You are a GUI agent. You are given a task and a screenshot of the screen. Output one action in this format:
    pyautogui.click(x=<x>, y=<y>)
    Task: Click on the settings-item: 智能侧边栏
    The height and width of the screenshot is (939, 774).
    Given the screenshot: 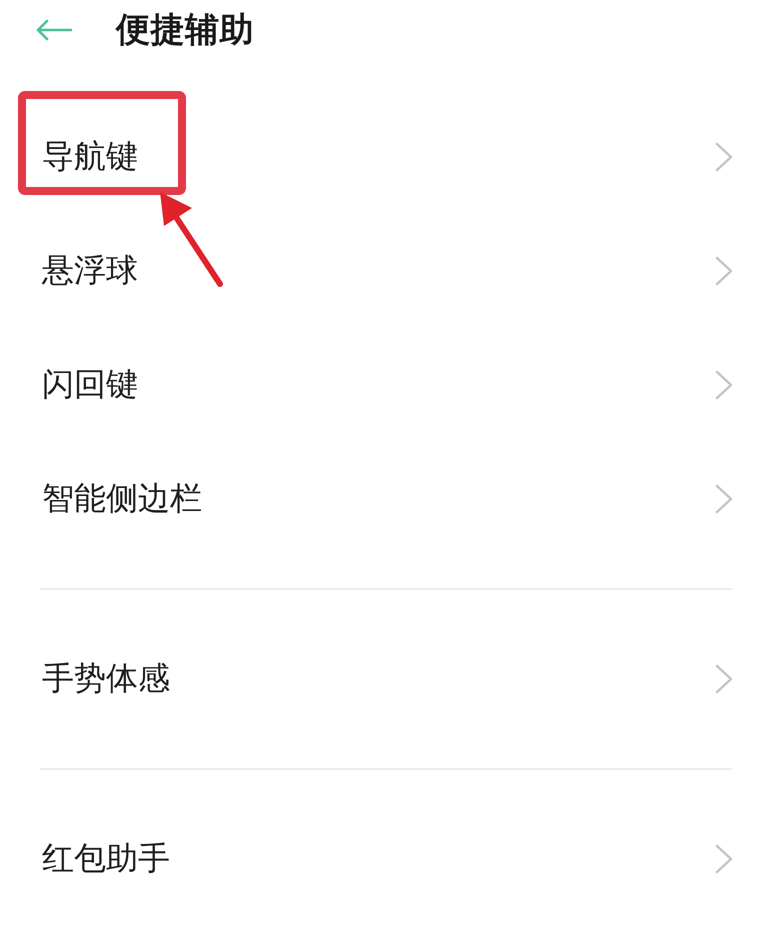 What is the action you would take?
    pyautogui.click(x=387, y=499)
    